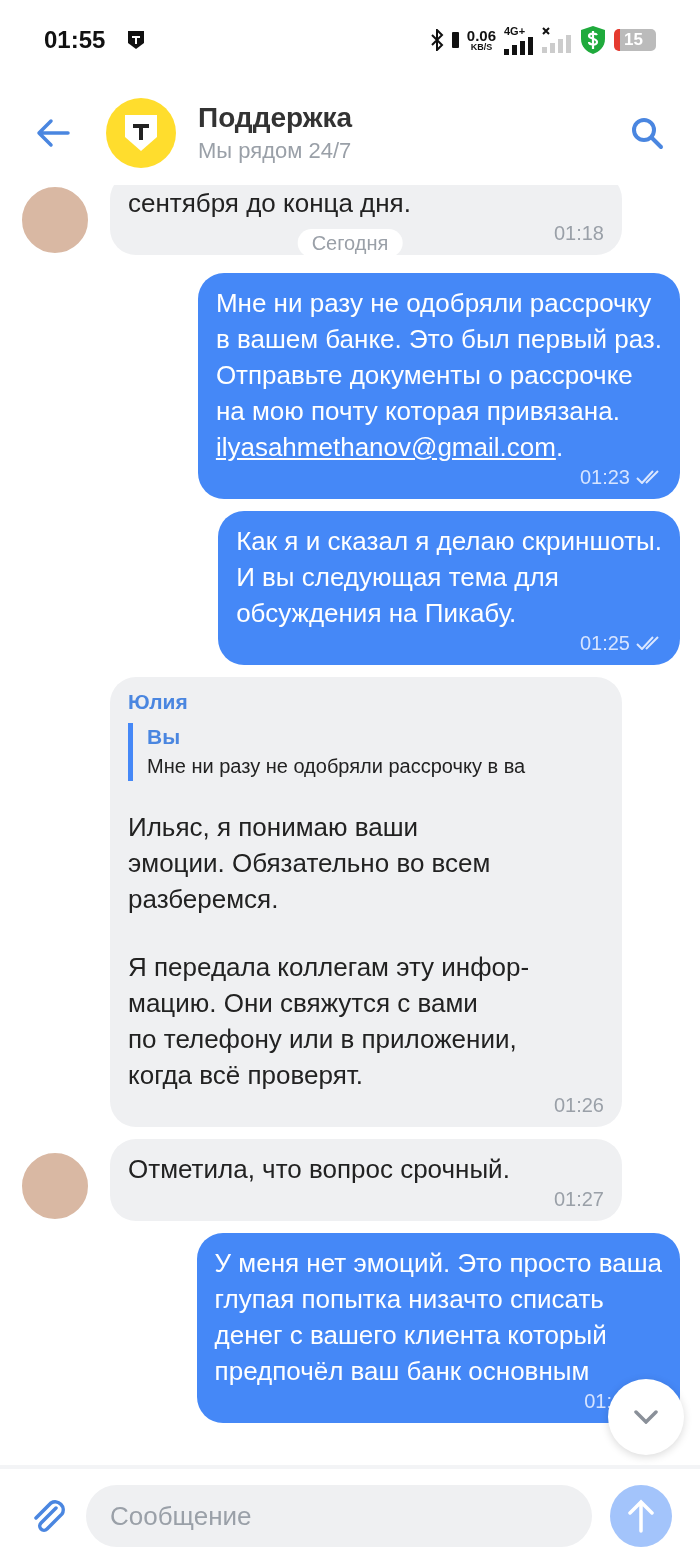 The height and width of the screenshot is (1563, 700). Describe the element at coordinates (270, 203) in the screenshot. I see `message-text: сентября до конца дня.` at that location.